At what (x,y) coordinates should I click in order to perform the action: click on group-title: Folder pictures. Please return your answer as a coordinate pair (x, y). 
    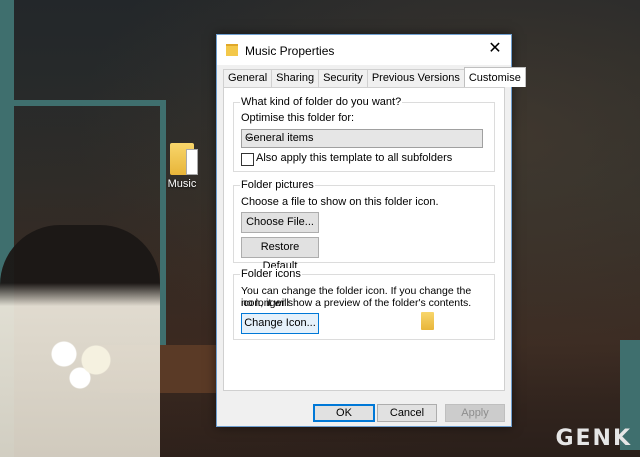
    Looking at the image, I should click on (277, 185).